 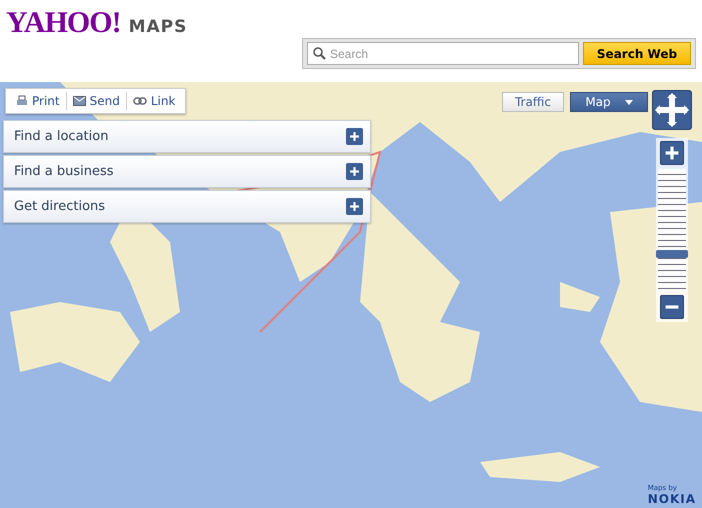 What do you see at coordinates (64, 171) in the screenshot?
I see `panel-title: Find a business` at bounding box center [64, 171].